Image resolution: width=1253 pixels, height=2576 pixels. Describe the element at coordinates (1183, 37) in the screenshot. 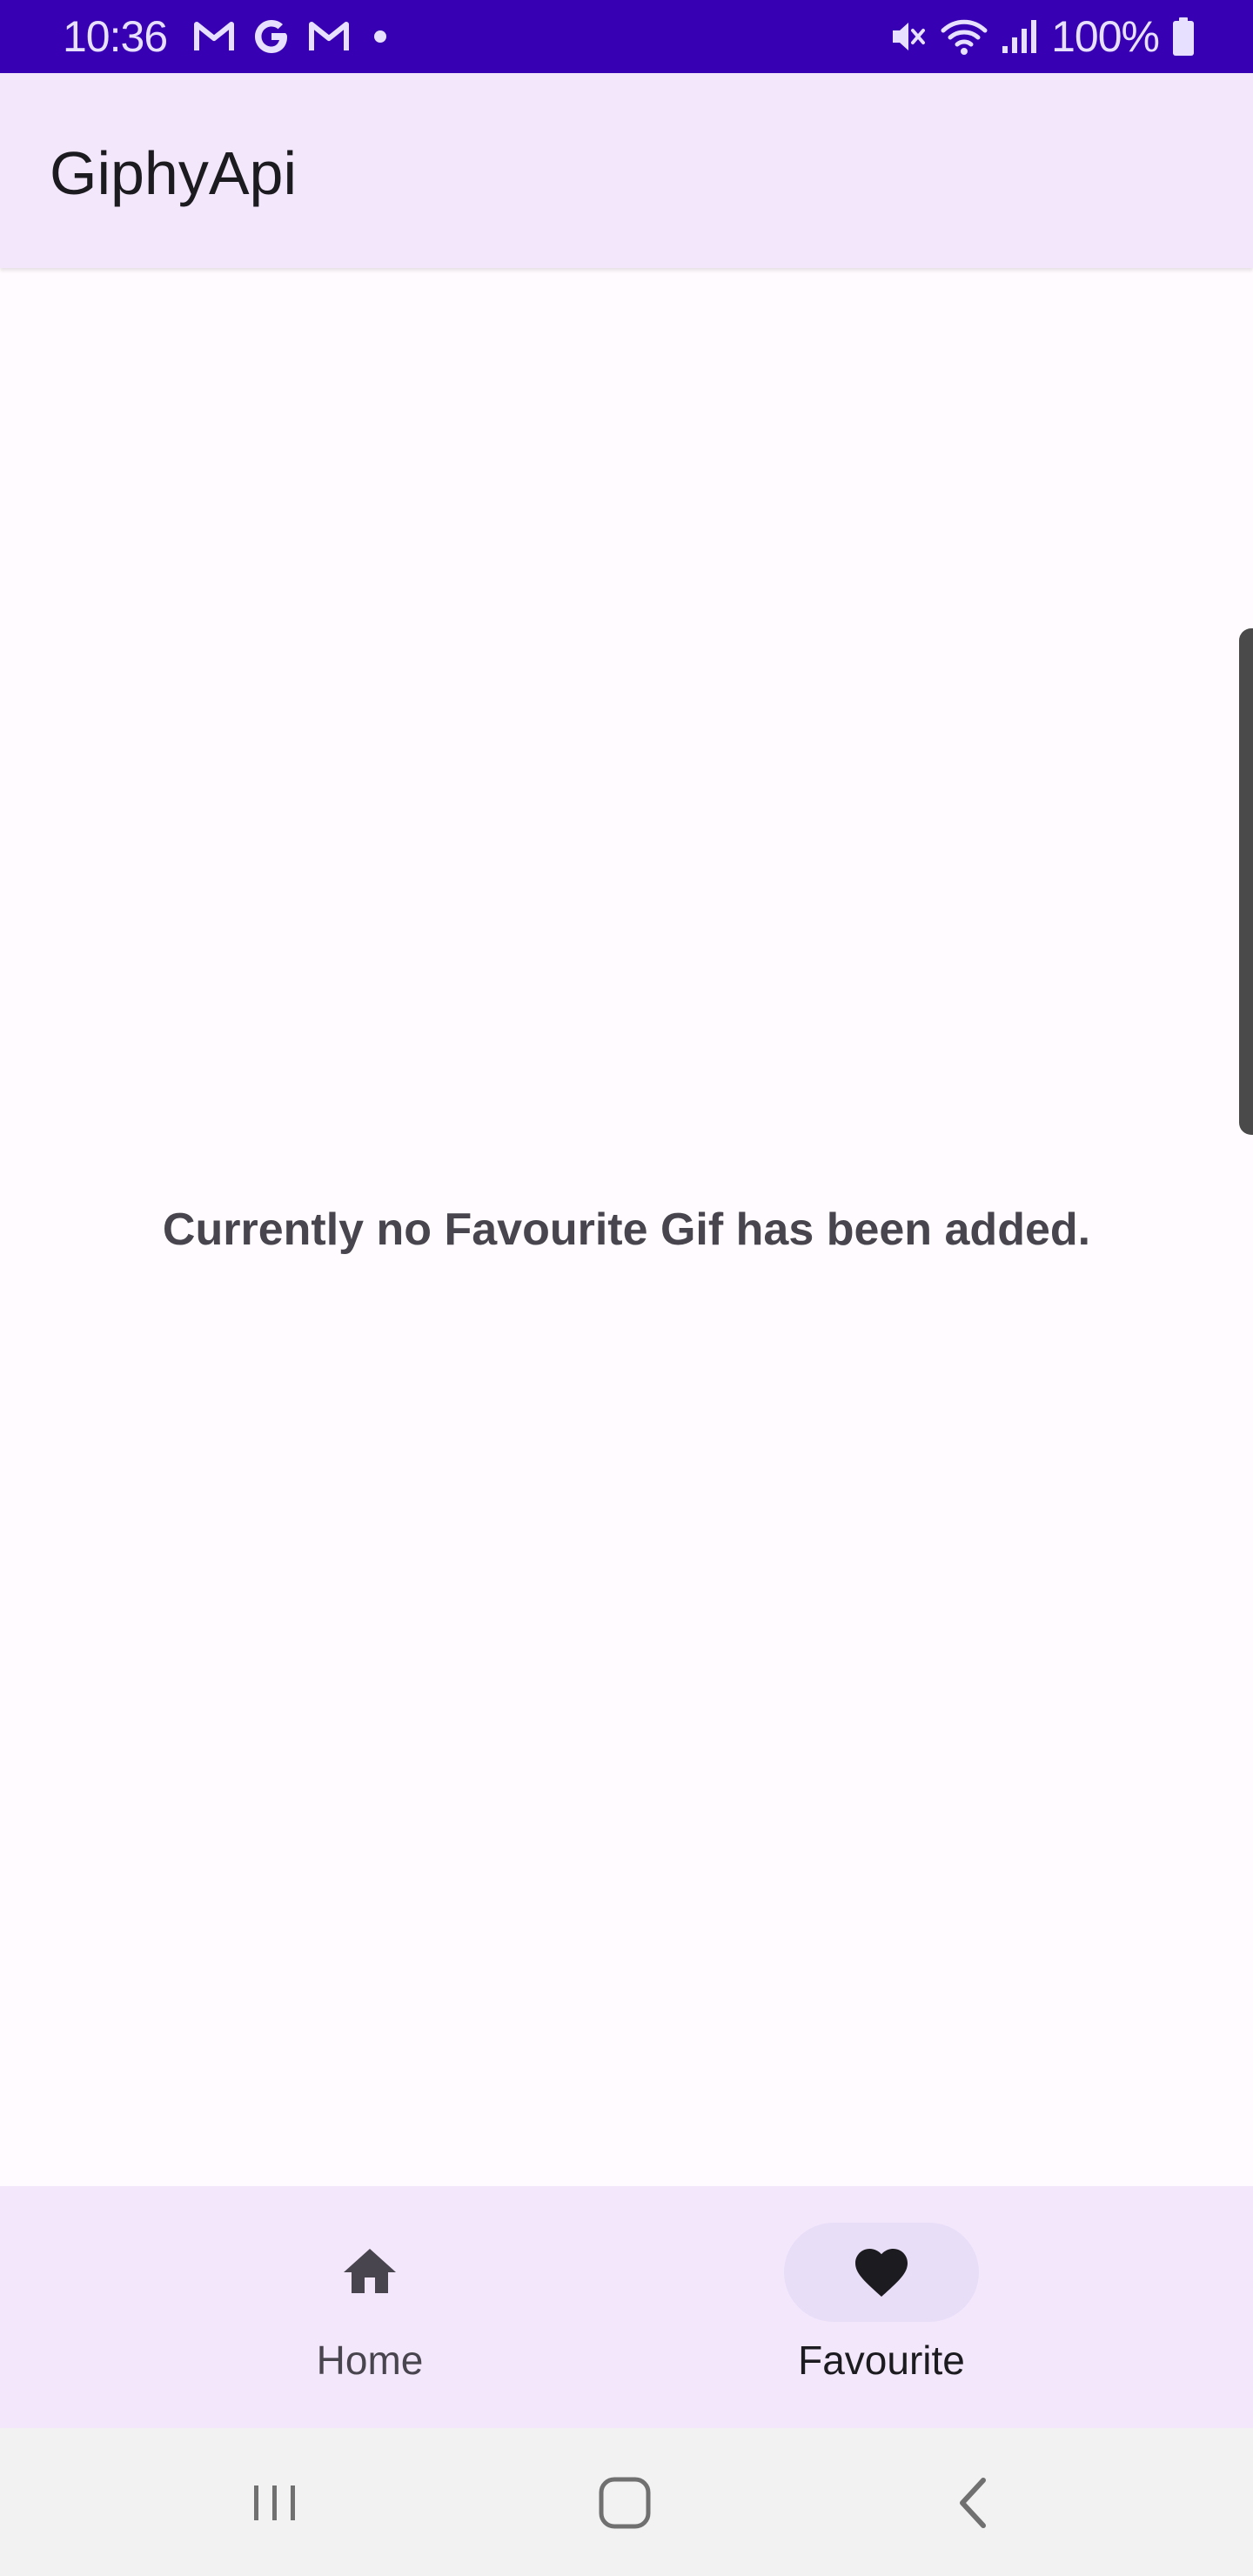

I see `battery-icon` at that location.